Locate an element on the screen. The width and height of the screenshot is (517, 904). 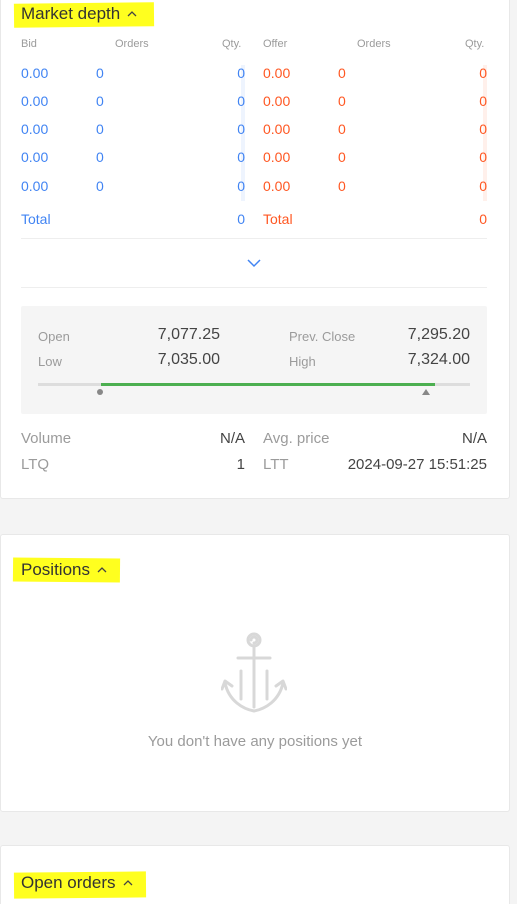
positions-toggle: Positions is located at coordinates (64, 570).